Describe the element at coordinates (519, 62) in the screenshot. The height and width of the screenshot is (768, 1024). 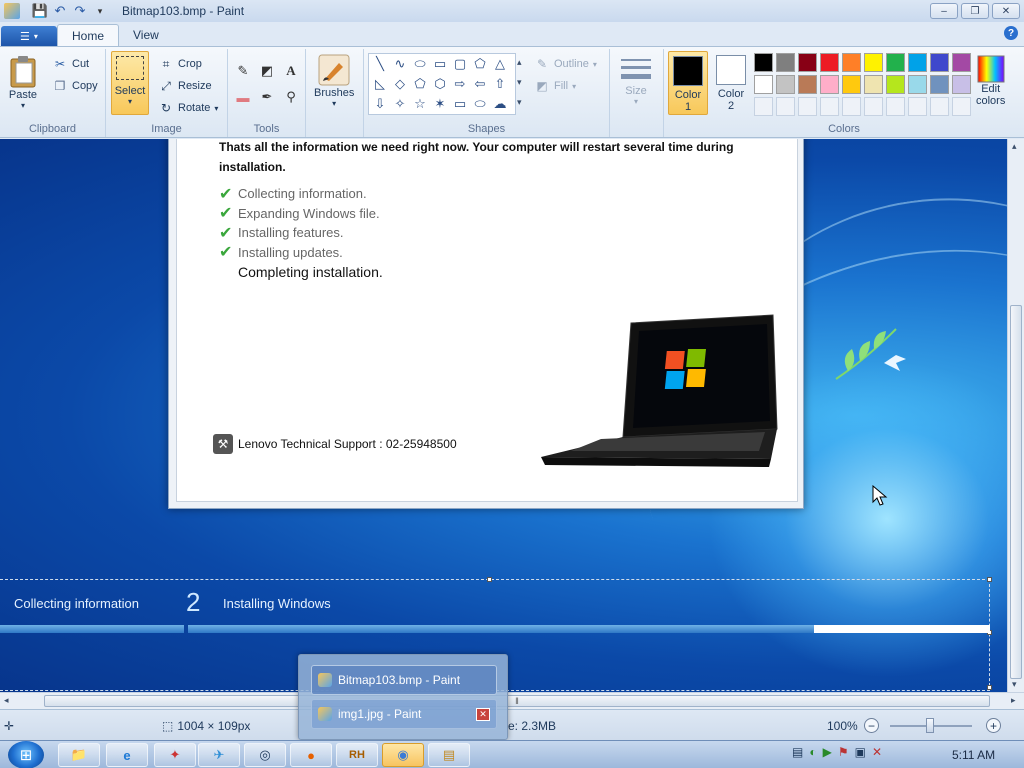
I see `shapes-scroll-up-icon: ▴` at that location.